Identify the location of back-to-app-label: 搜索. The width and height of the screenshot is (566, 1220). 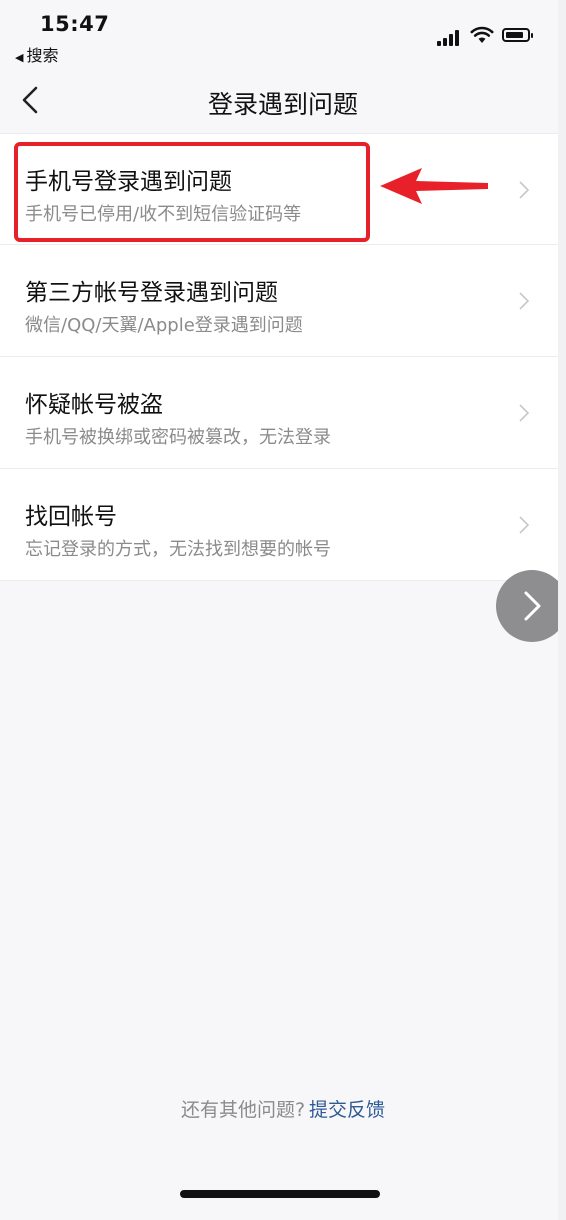
(42, 55).